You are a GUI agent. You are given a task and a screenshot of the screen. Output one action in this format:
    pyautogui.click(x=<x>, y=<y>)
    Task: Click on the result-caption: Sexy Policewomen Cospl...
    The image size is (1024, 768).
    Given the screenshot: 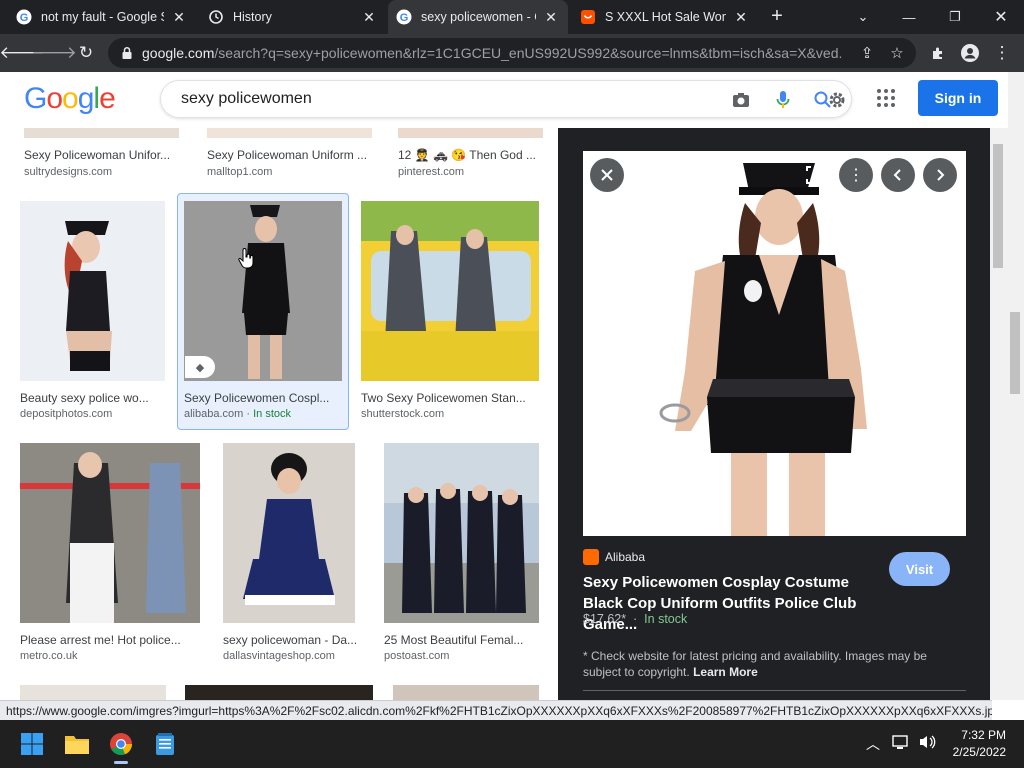 What is the action you would take?
    pyautogui.click(x=259, y=398)
    